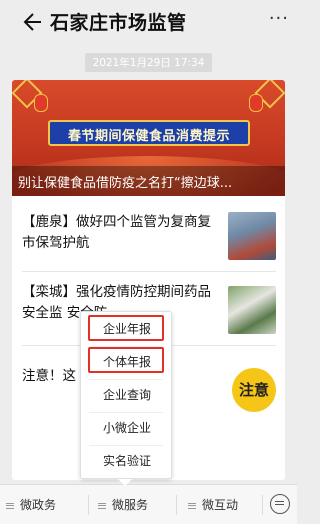 The image size is (320, 524). What do you see at coordinates (130, 505) in the screenshot?
I see `tab-label: 微服务` at bounding box center [130, 505].